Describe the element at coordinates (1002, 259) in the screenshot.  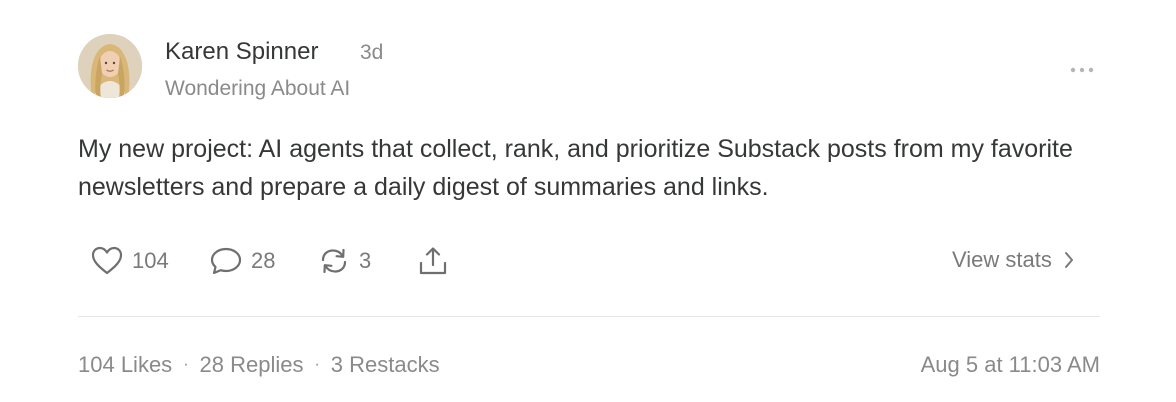
I see `view-stats-label: View stats` at that location.